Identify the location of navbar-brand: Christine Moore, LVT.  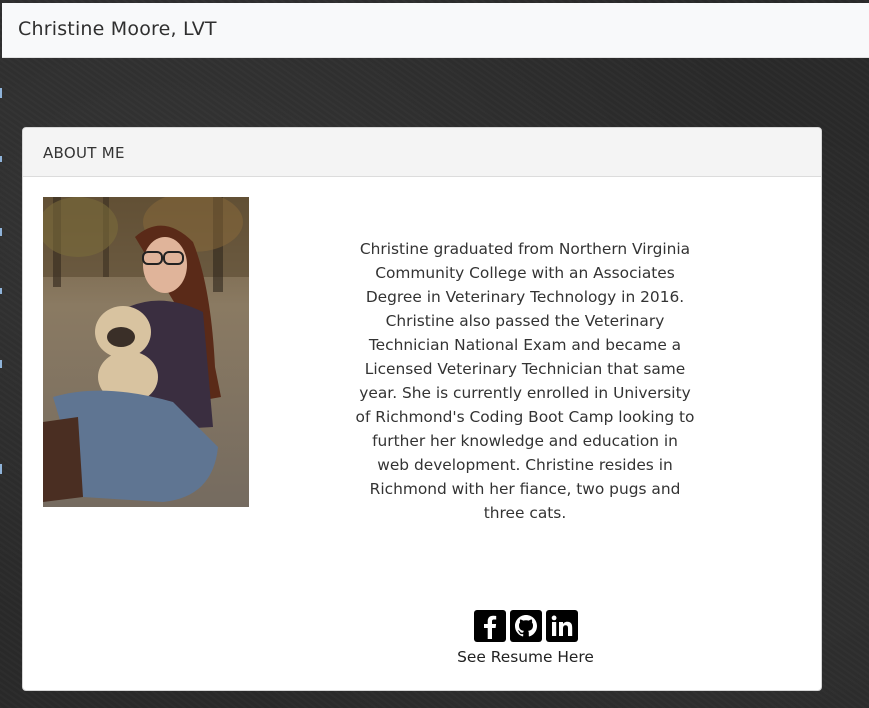
(117, 29).